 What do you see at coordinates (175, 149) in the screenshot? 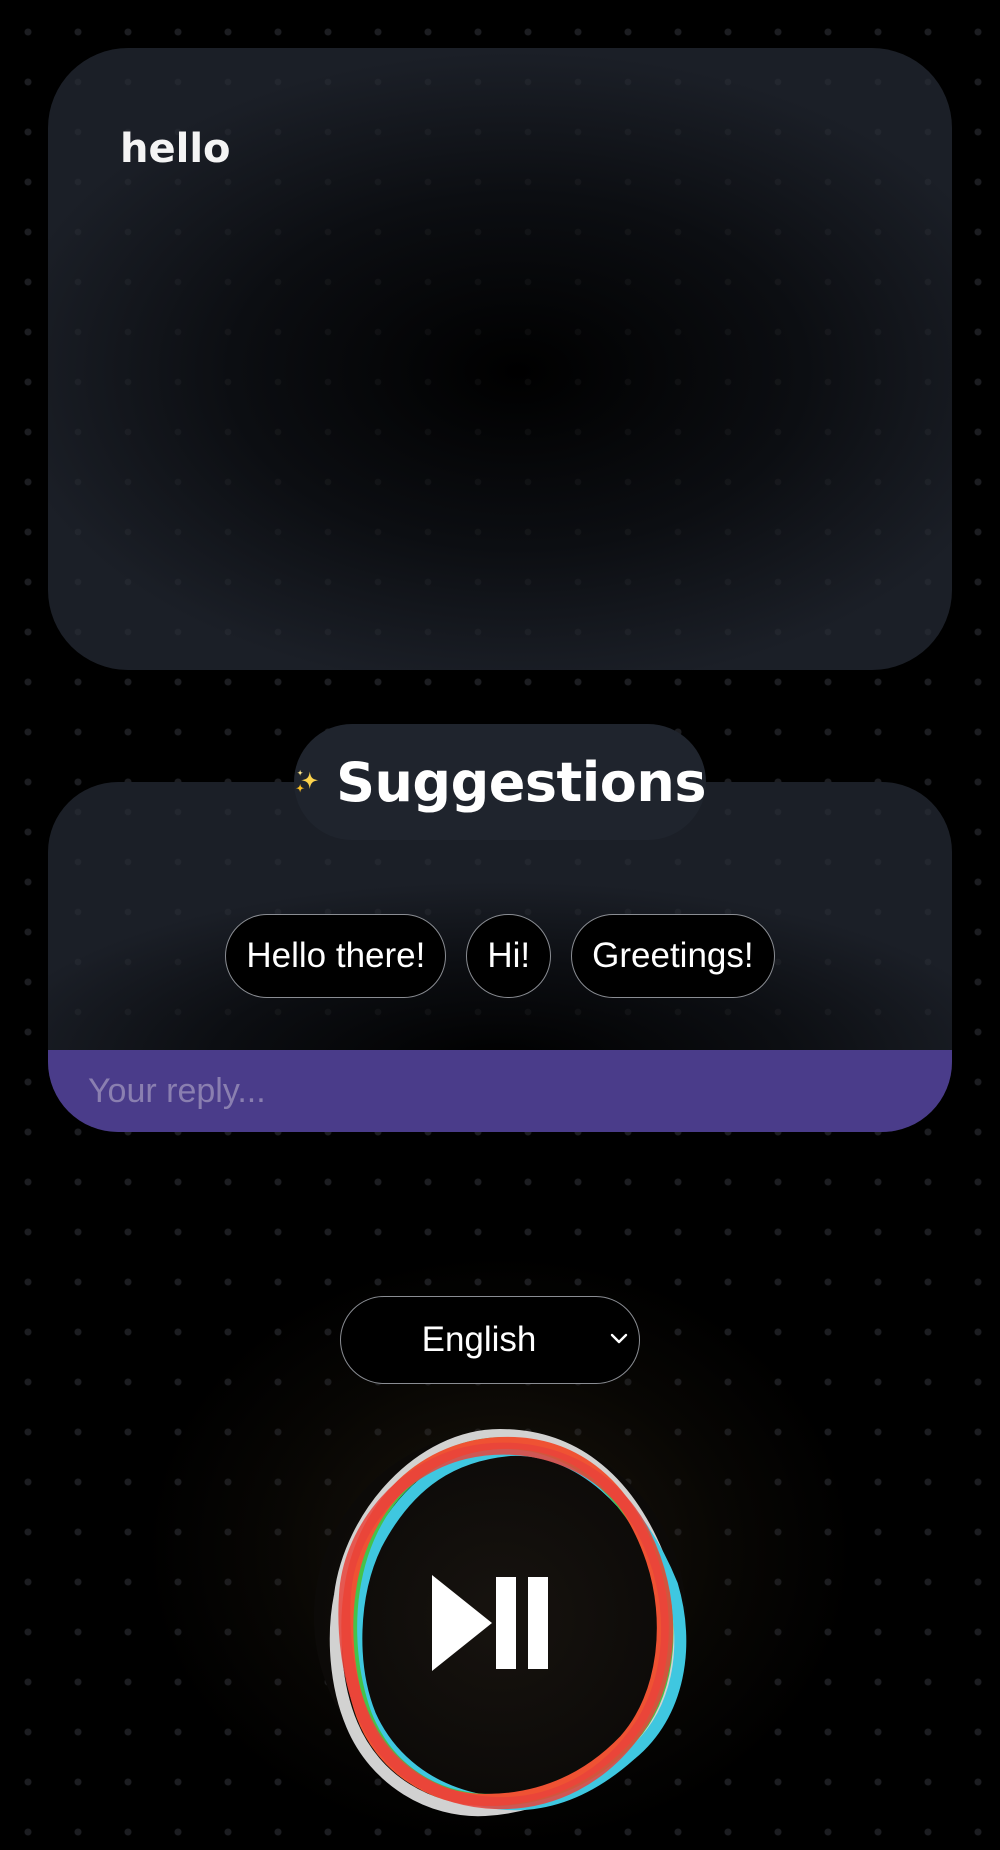
I see `transcript-text: hello` at bounding box center [175, 149].